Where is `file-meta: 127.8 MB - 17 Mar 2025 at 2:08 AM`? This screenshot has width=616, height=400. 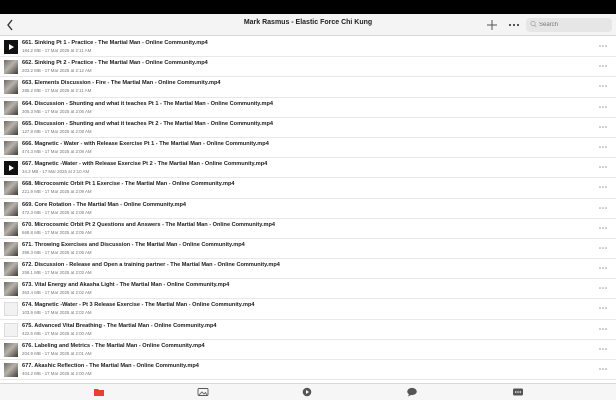 file-meta: 127.8 MB - 17 Mar 2025 at 2:08 AM is located at coordinates (57, 131).